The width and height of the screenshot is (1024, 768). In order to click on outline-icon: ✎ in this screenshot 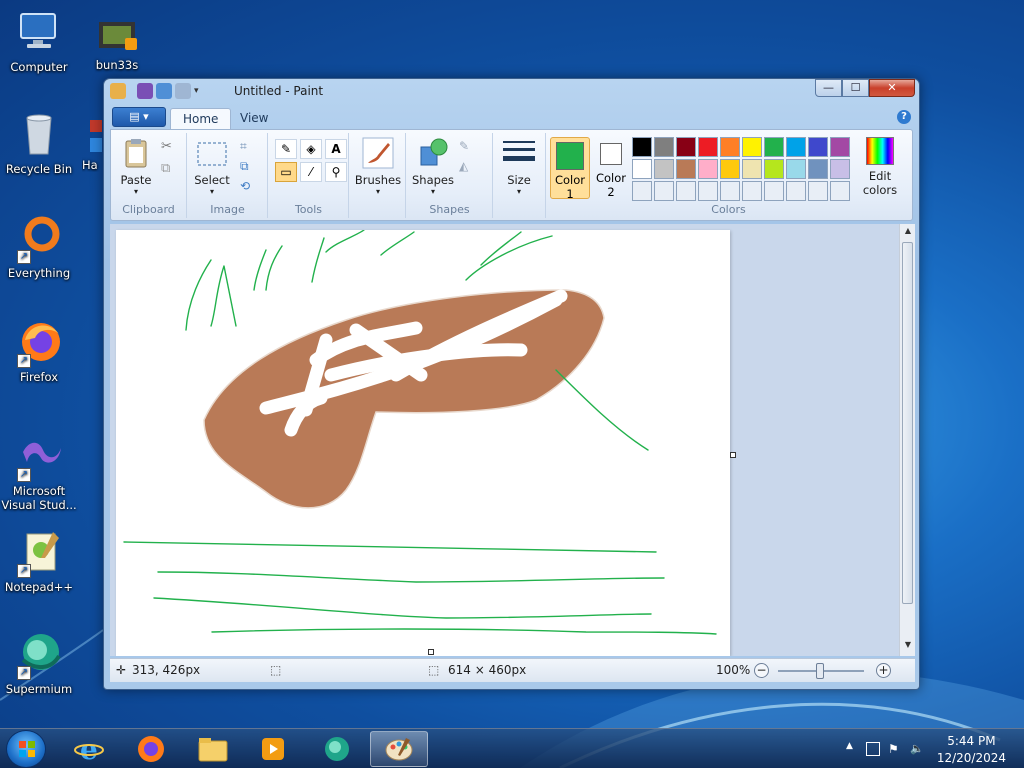, I will do `click(468, 148)`.